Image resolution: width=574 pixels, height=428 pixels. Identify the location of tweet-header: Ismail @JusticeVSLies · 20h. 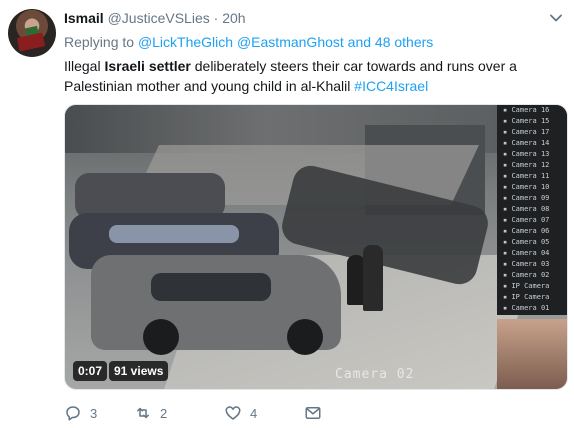
(155, 18).